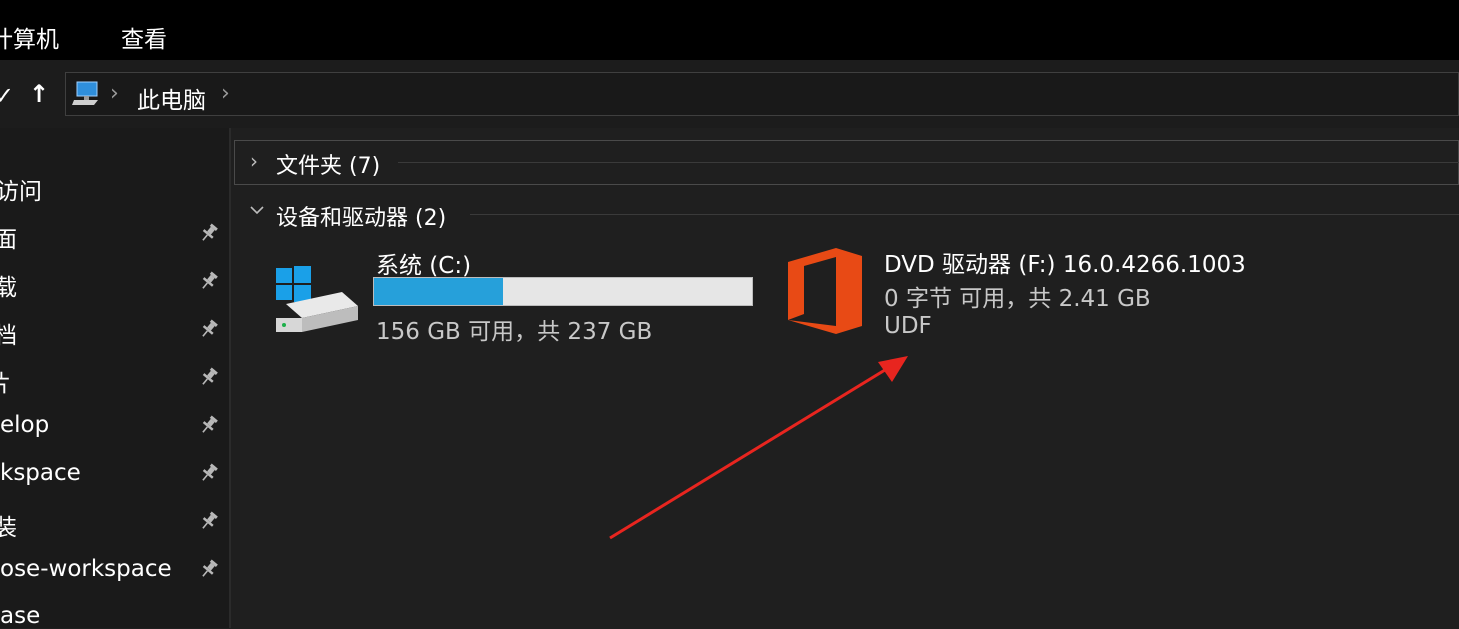 The width and height of the screenshot is (1459, 629). I want to click on menu-item-view: 查看, so click(144, 37).